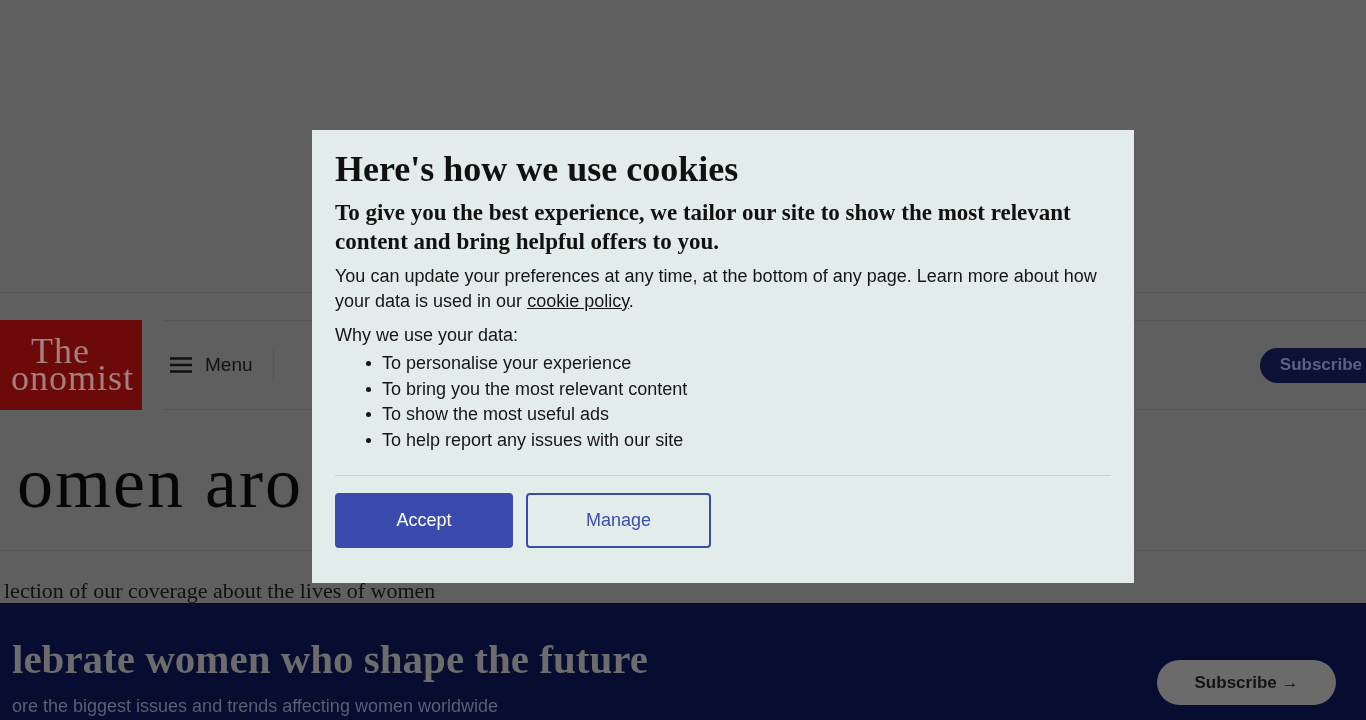 The width and height of the screenshot is (1366, 720). Describe the element at coordinates (60, 351) in the screenshot. I see `logo-text: The` at that location.